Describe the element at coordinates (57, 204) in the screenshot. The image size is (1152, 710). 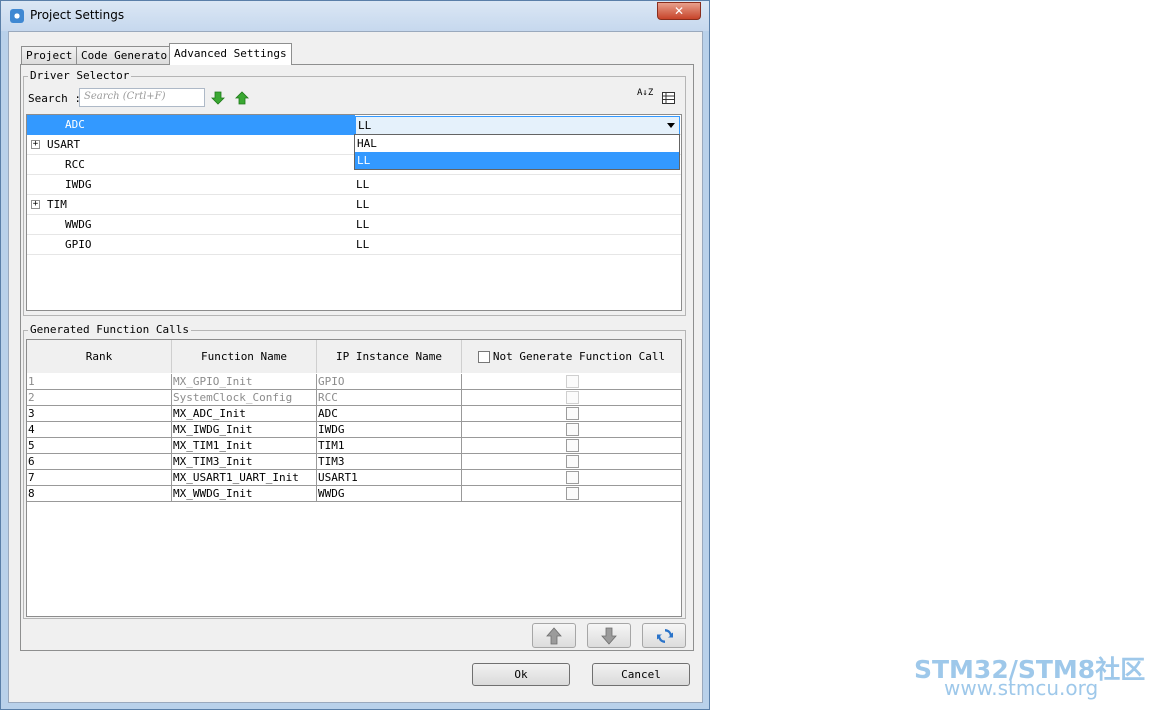
I see `driver-name: TIM` at that location.